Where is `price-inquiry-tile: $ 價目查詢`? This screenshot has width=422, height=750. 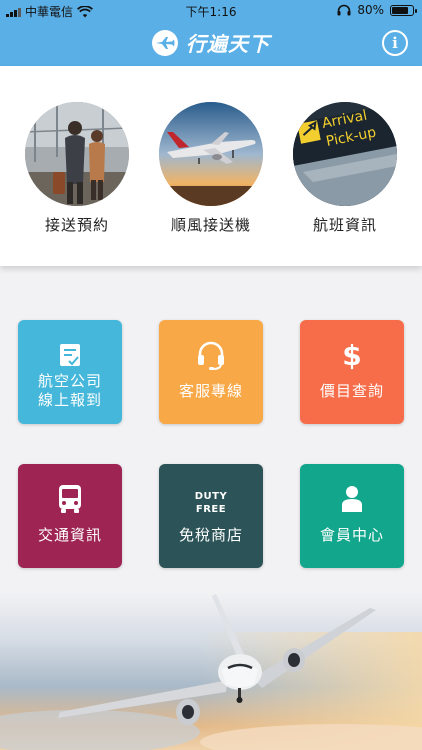
price-inquiry-tile: $ 價目查詢 is located at coordinates (352, 372).